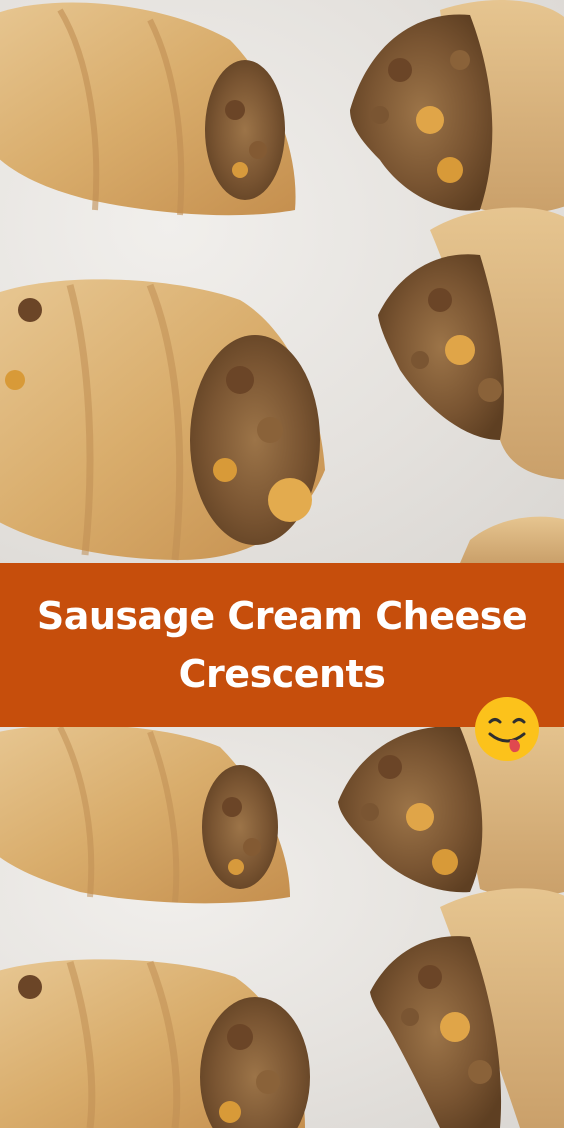 The width and height of the screenshot is (564, 1128). What do you see at coordinates (282, 616) in the screenshot?
I see `title-line-1: Sausage Cream Cheese` at bounding box center [282, 616].